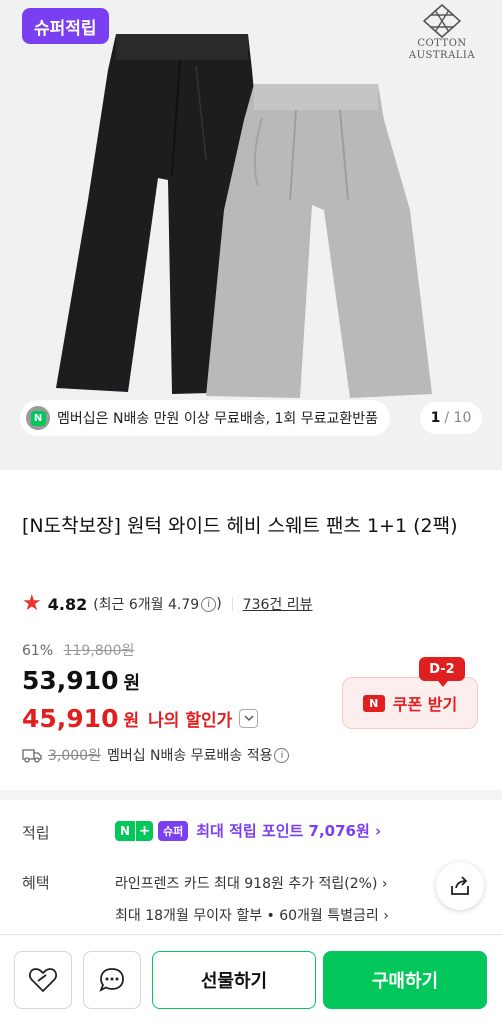 Image resolution: width=502 pixels, height=1024 pixels. Describe the element at coordinates (189, 756) in the screenshot. I see `shipping-text: 멤버십 N배송 무료배송 적용` at that location.